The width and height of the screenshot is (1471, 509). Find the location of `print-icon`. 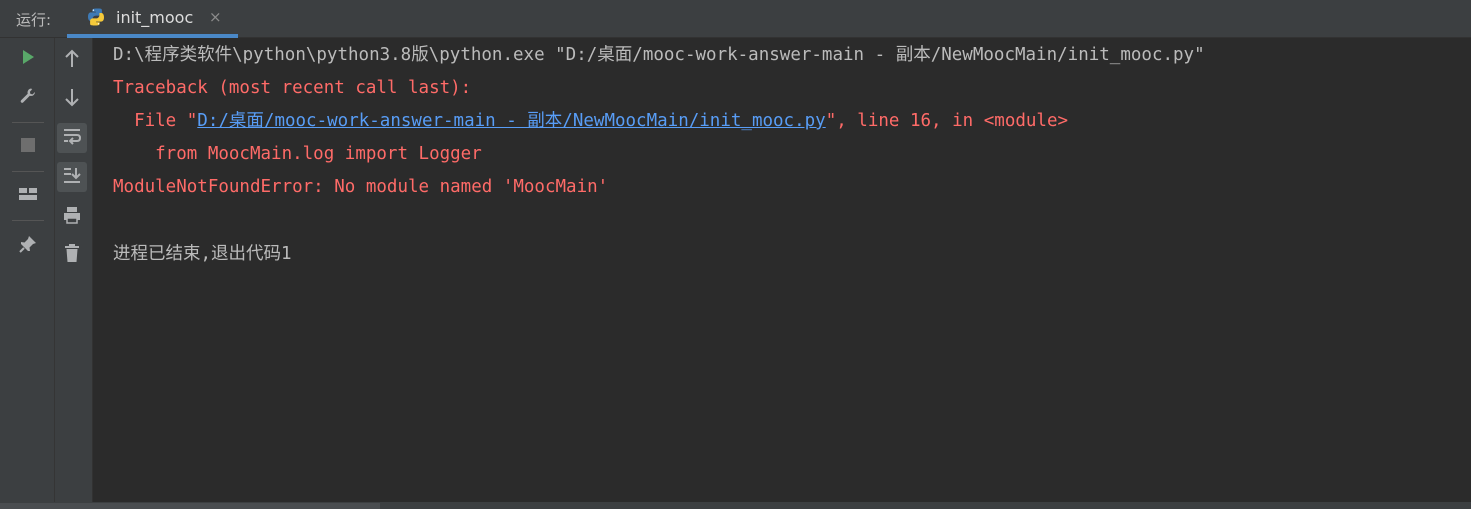

print-icon is located at coordinates (72, 217).